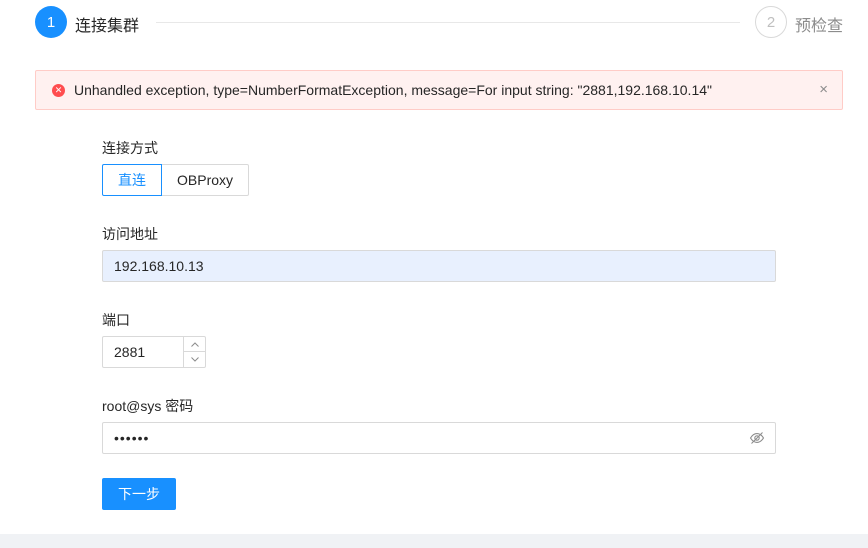  I want to click on step-title-2: 预检查, so click(819, 26).